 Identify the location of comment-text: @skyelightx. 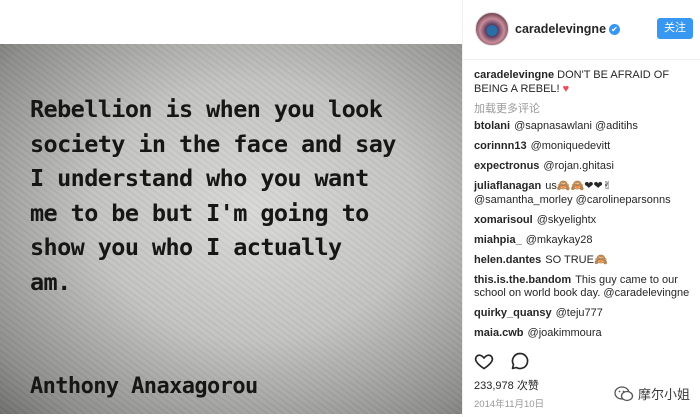
(566, 219).